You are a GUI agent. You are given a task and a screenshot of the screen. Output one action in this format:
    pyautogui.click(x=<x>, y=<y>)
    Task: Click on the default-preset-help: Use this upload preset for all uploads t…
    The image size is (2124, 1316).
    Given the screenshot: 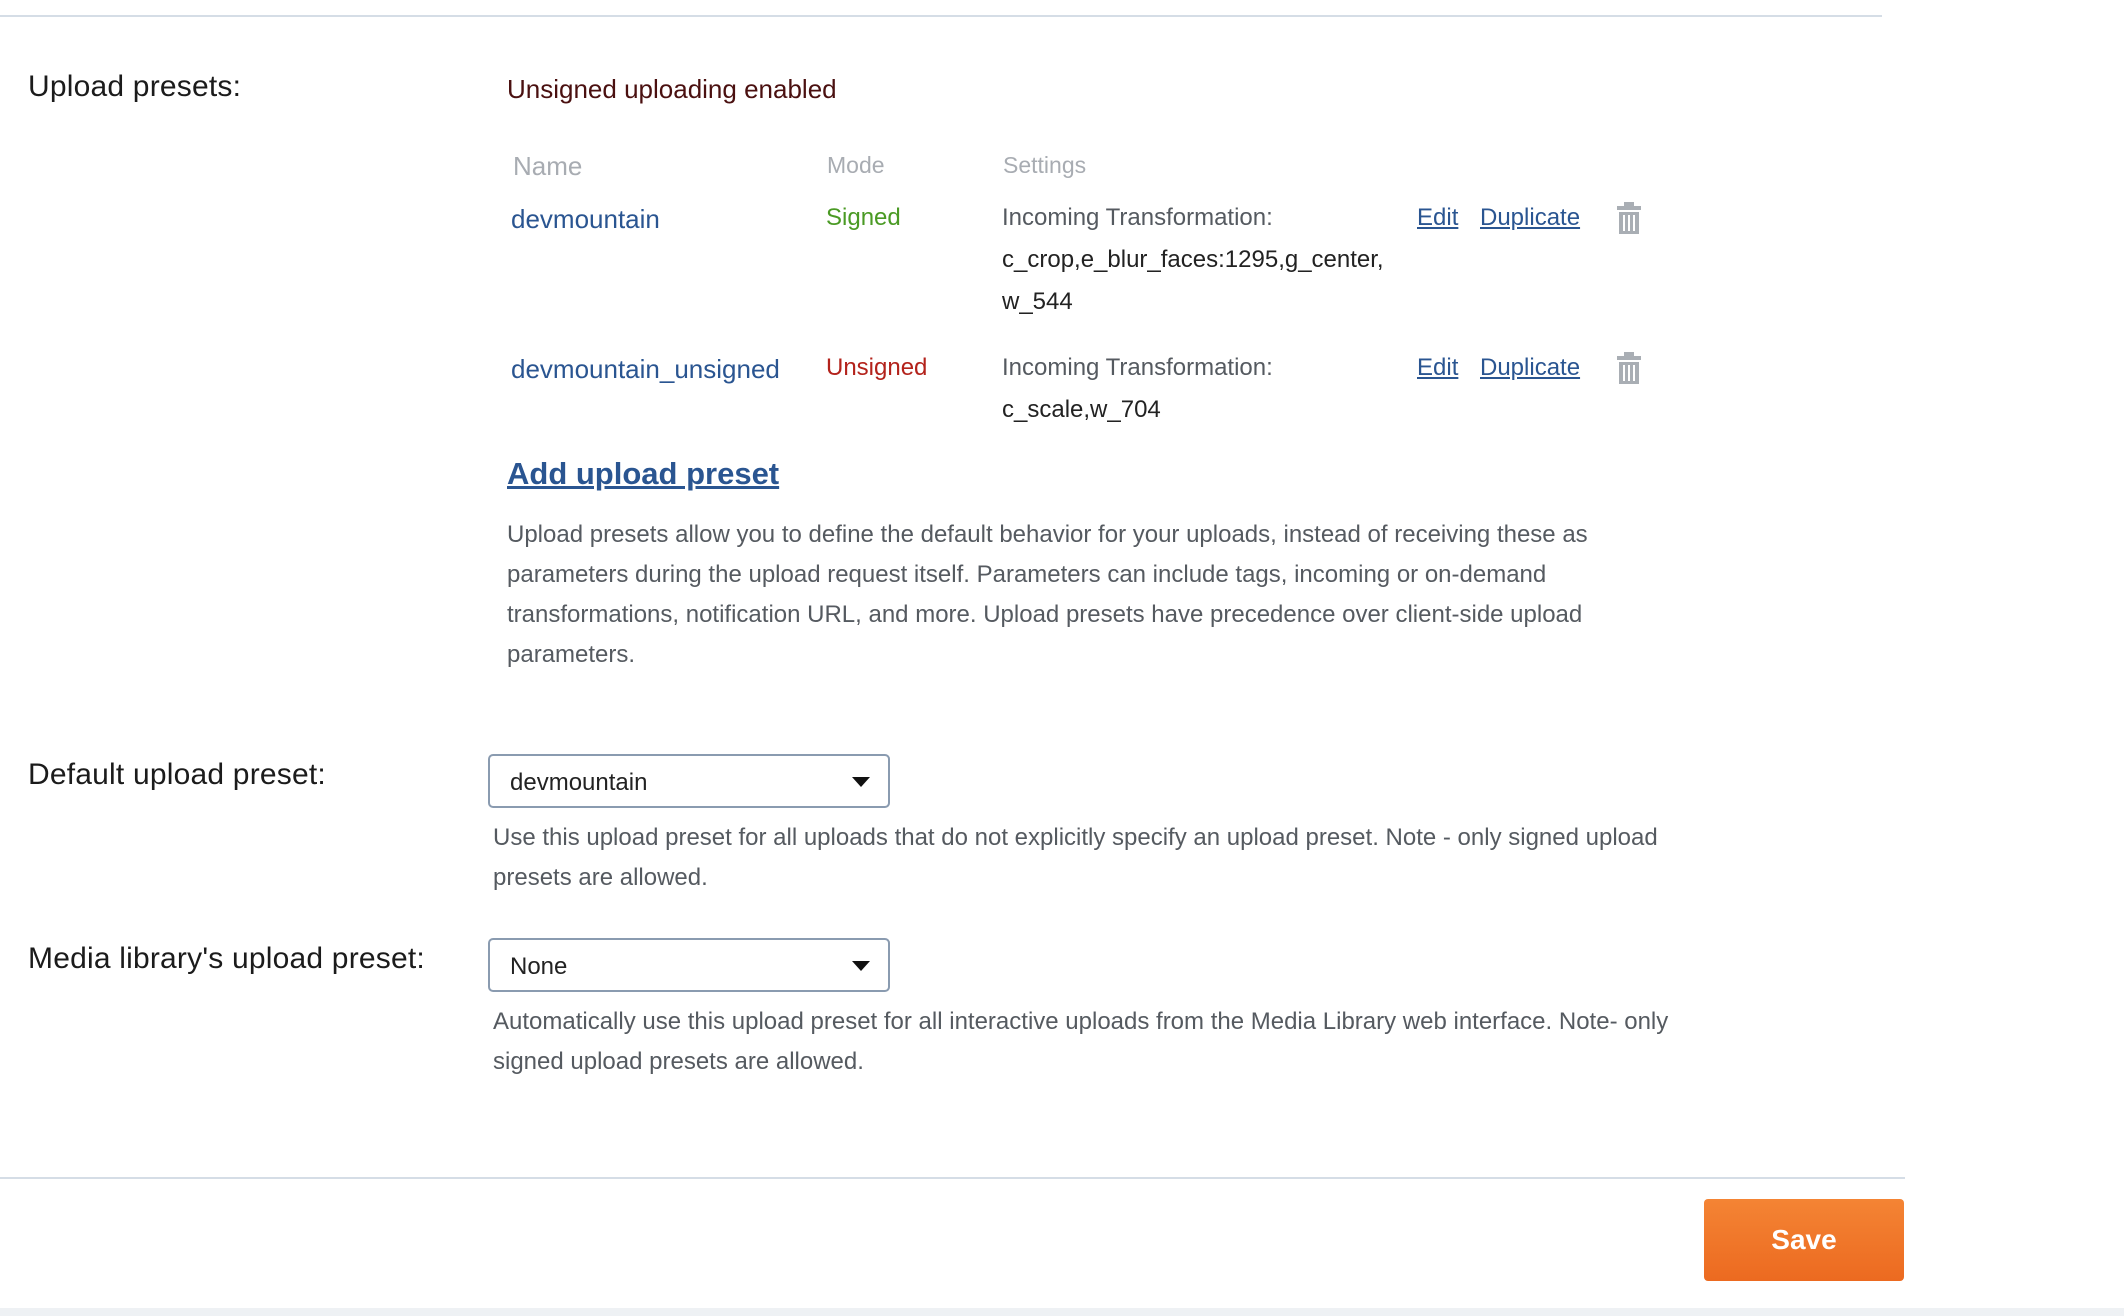 What is the action you would take?
    pyautogui.click(x=1075, y=857)
    